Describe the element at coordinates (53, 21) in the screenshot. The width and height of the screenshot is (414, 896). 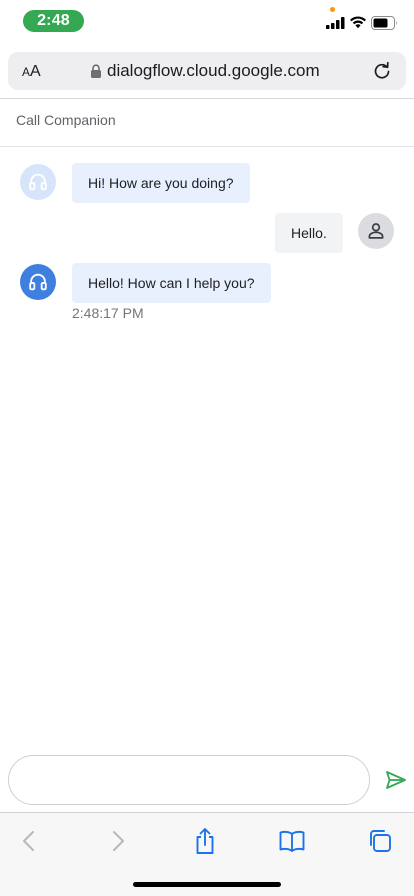
I see `status-time: 2:48` at that location.